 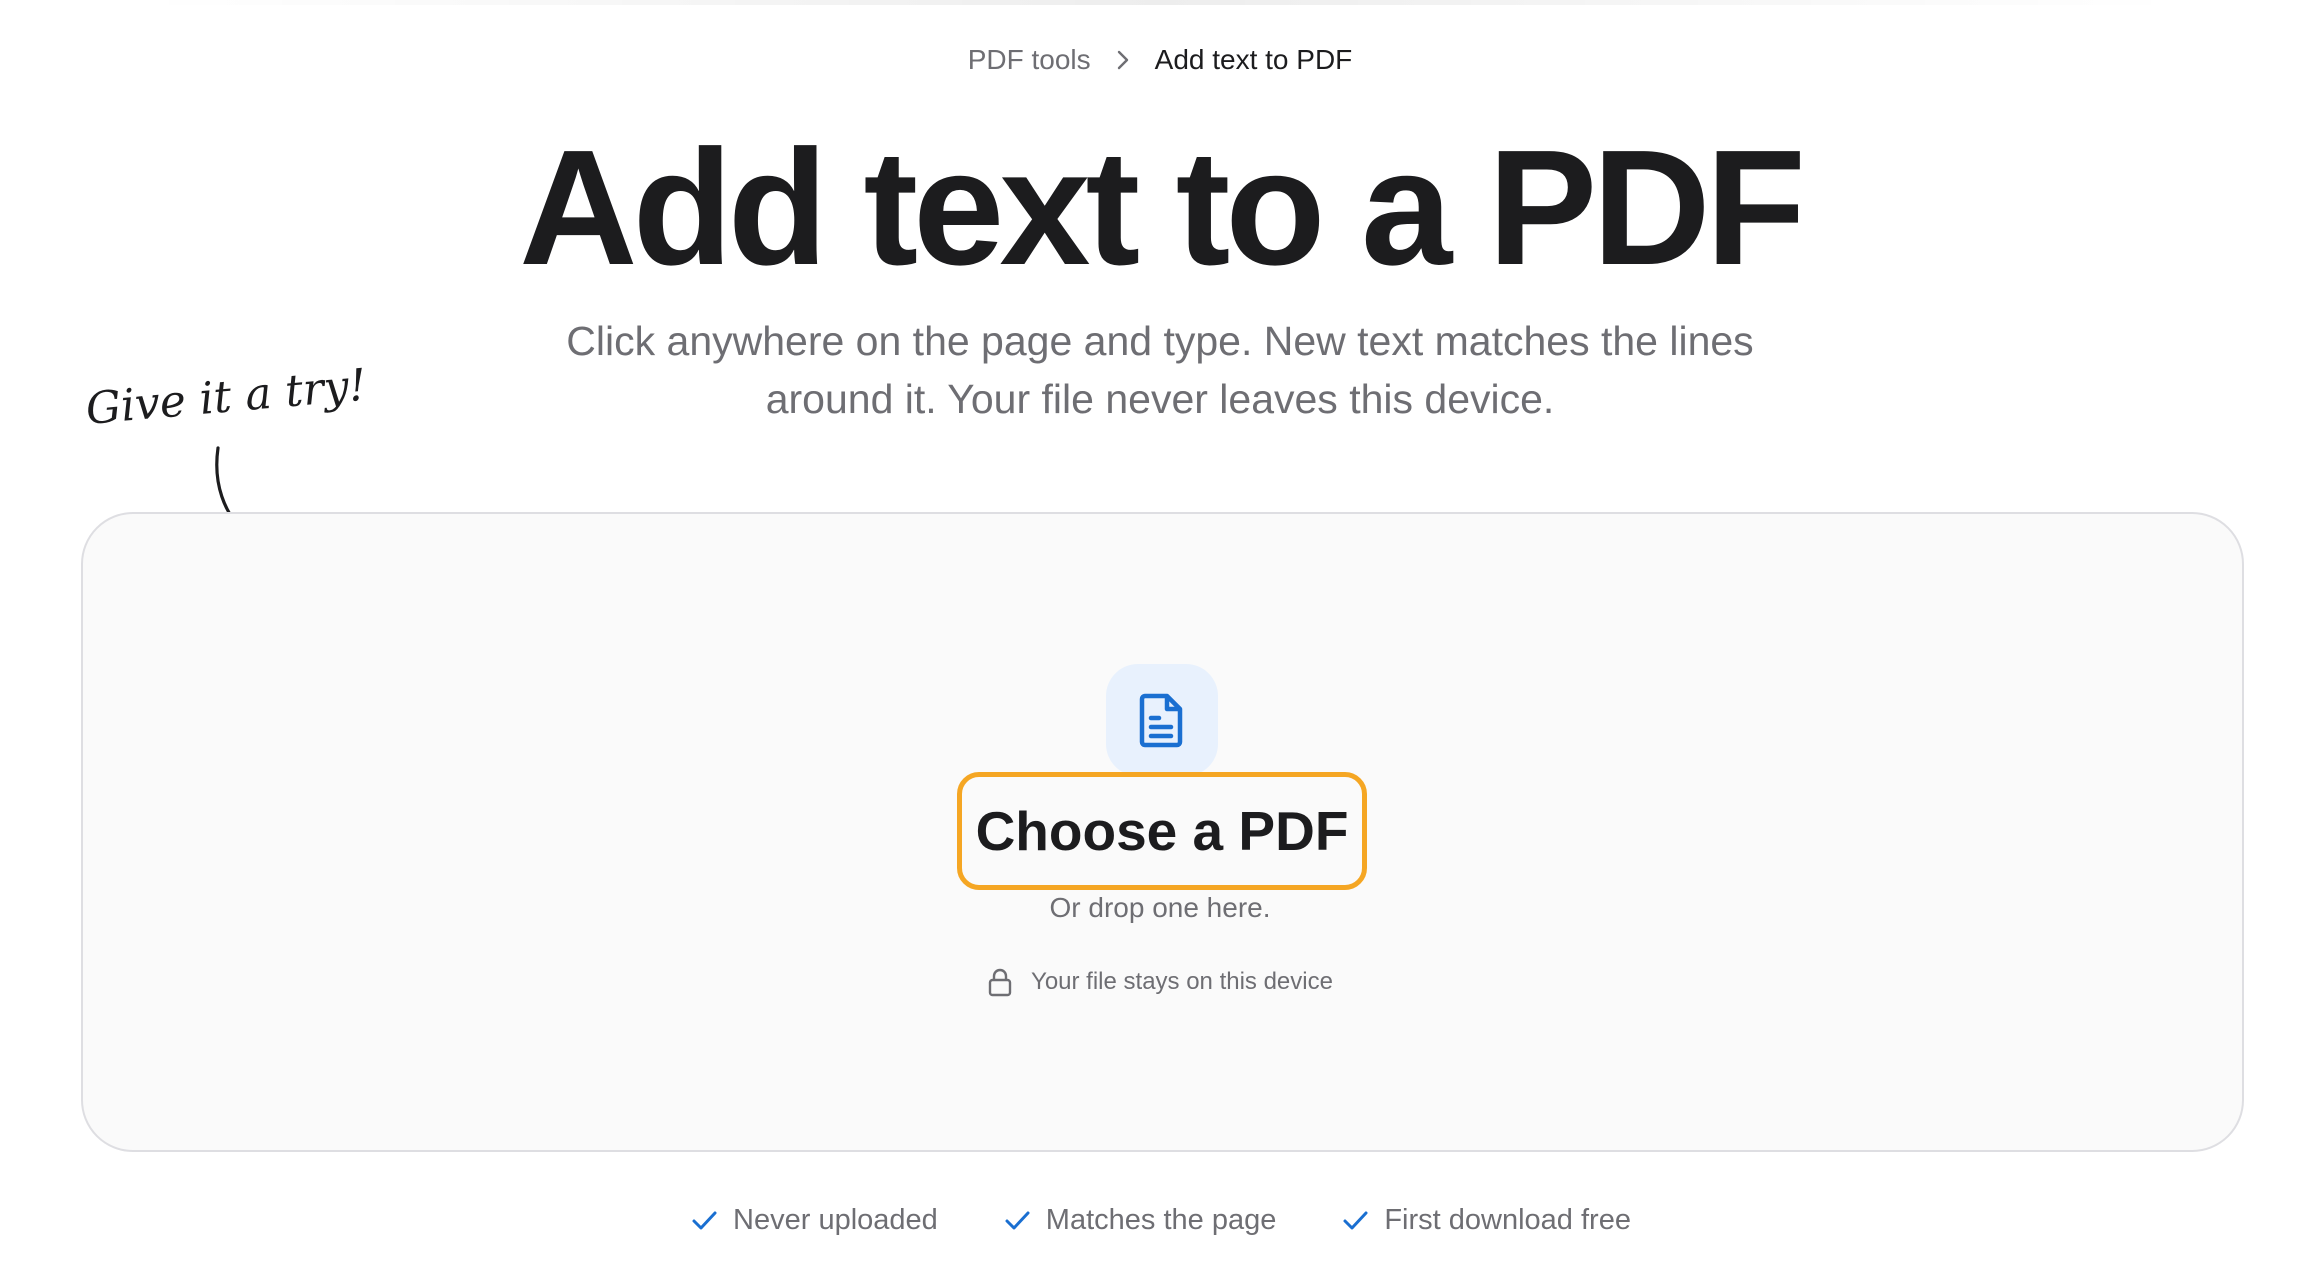 I want to click on breadcrumb-current: Add text to PDF, so click(x=1253, y=59).